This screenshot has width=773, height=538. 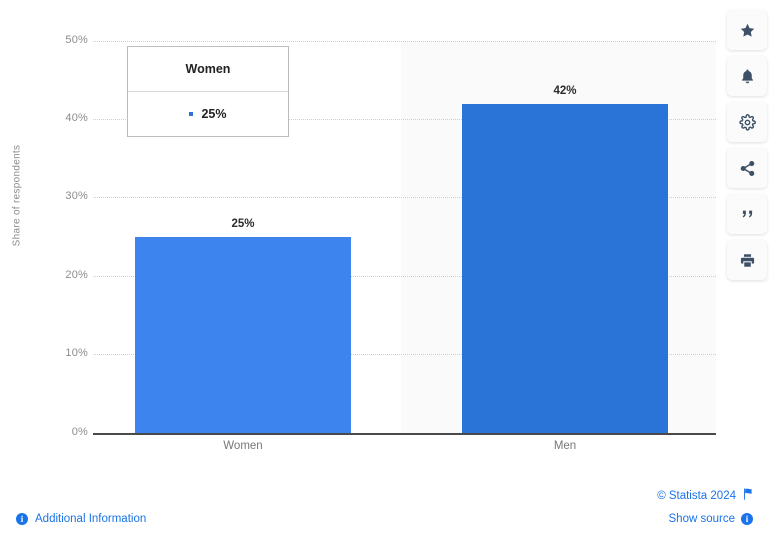 I want to click on notifications-button, so click(x=747, y=76).